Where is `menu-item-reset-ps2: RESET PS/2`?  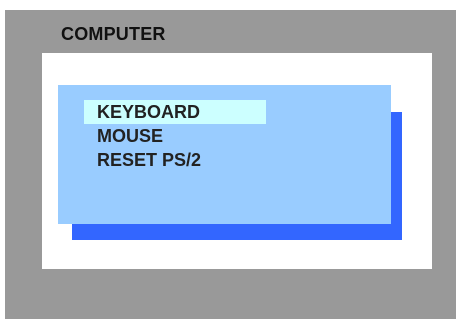 menu-item-reset-ps2: RESET PS/2 is located at coordinates (142, 160).